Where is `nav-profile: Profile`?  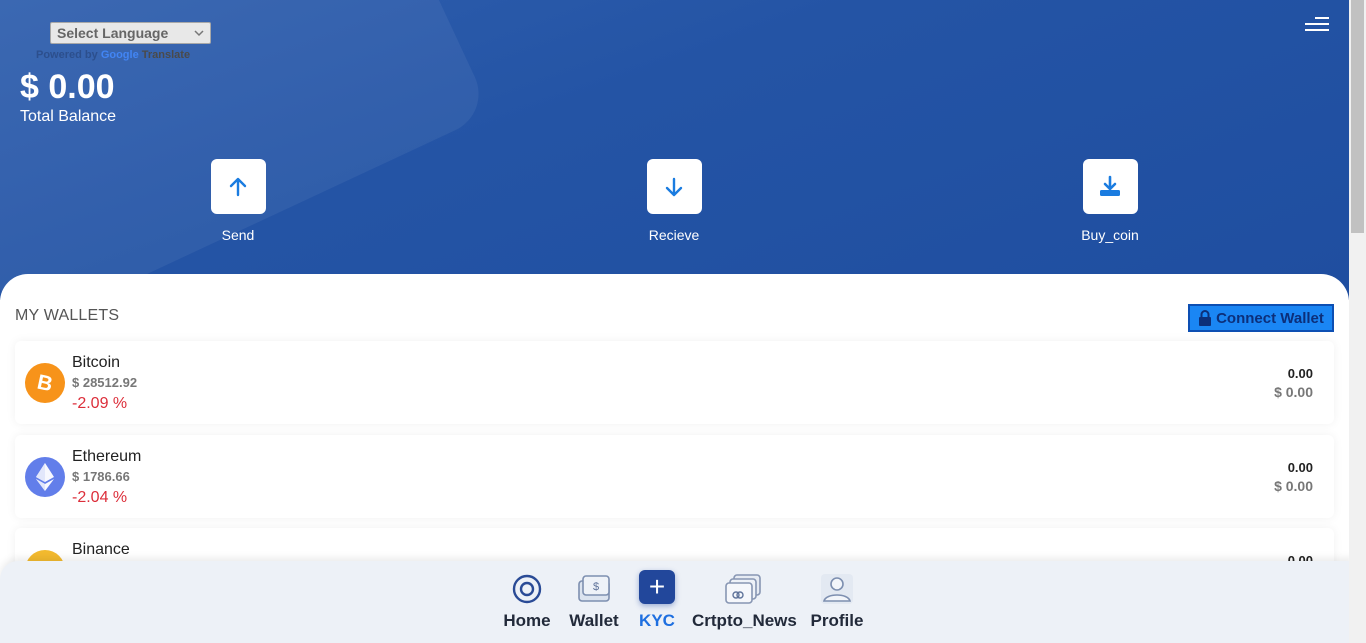
nav-profile: Profile is located at coordinates (837, 601).